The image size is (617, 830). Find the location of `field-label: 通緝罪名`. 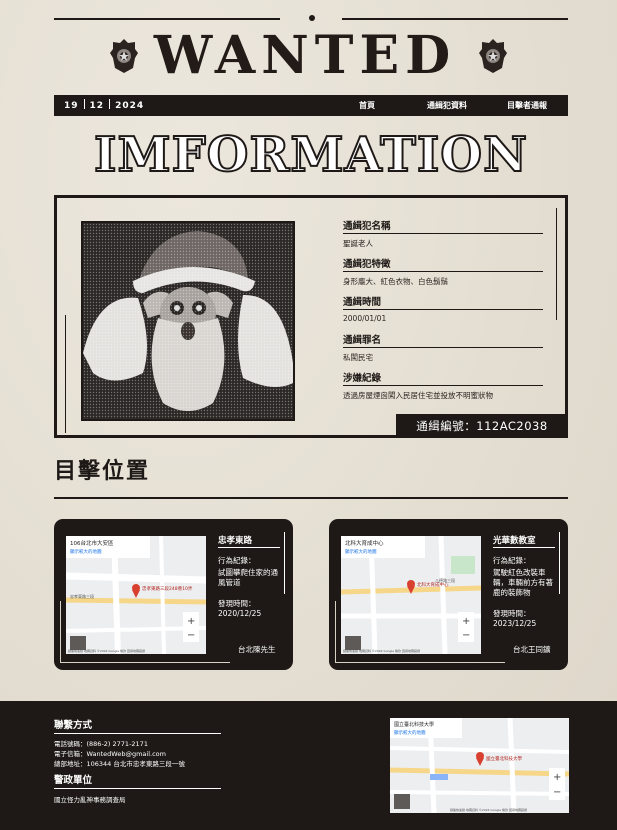

field-label: 通緝罪名 is located at coordinates (443, 340).